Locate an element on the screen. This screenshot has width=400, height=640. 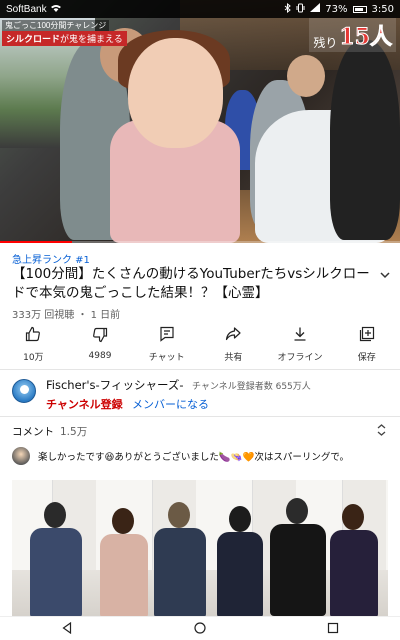
like-count: 10万 is located at coordinates (33, 357).